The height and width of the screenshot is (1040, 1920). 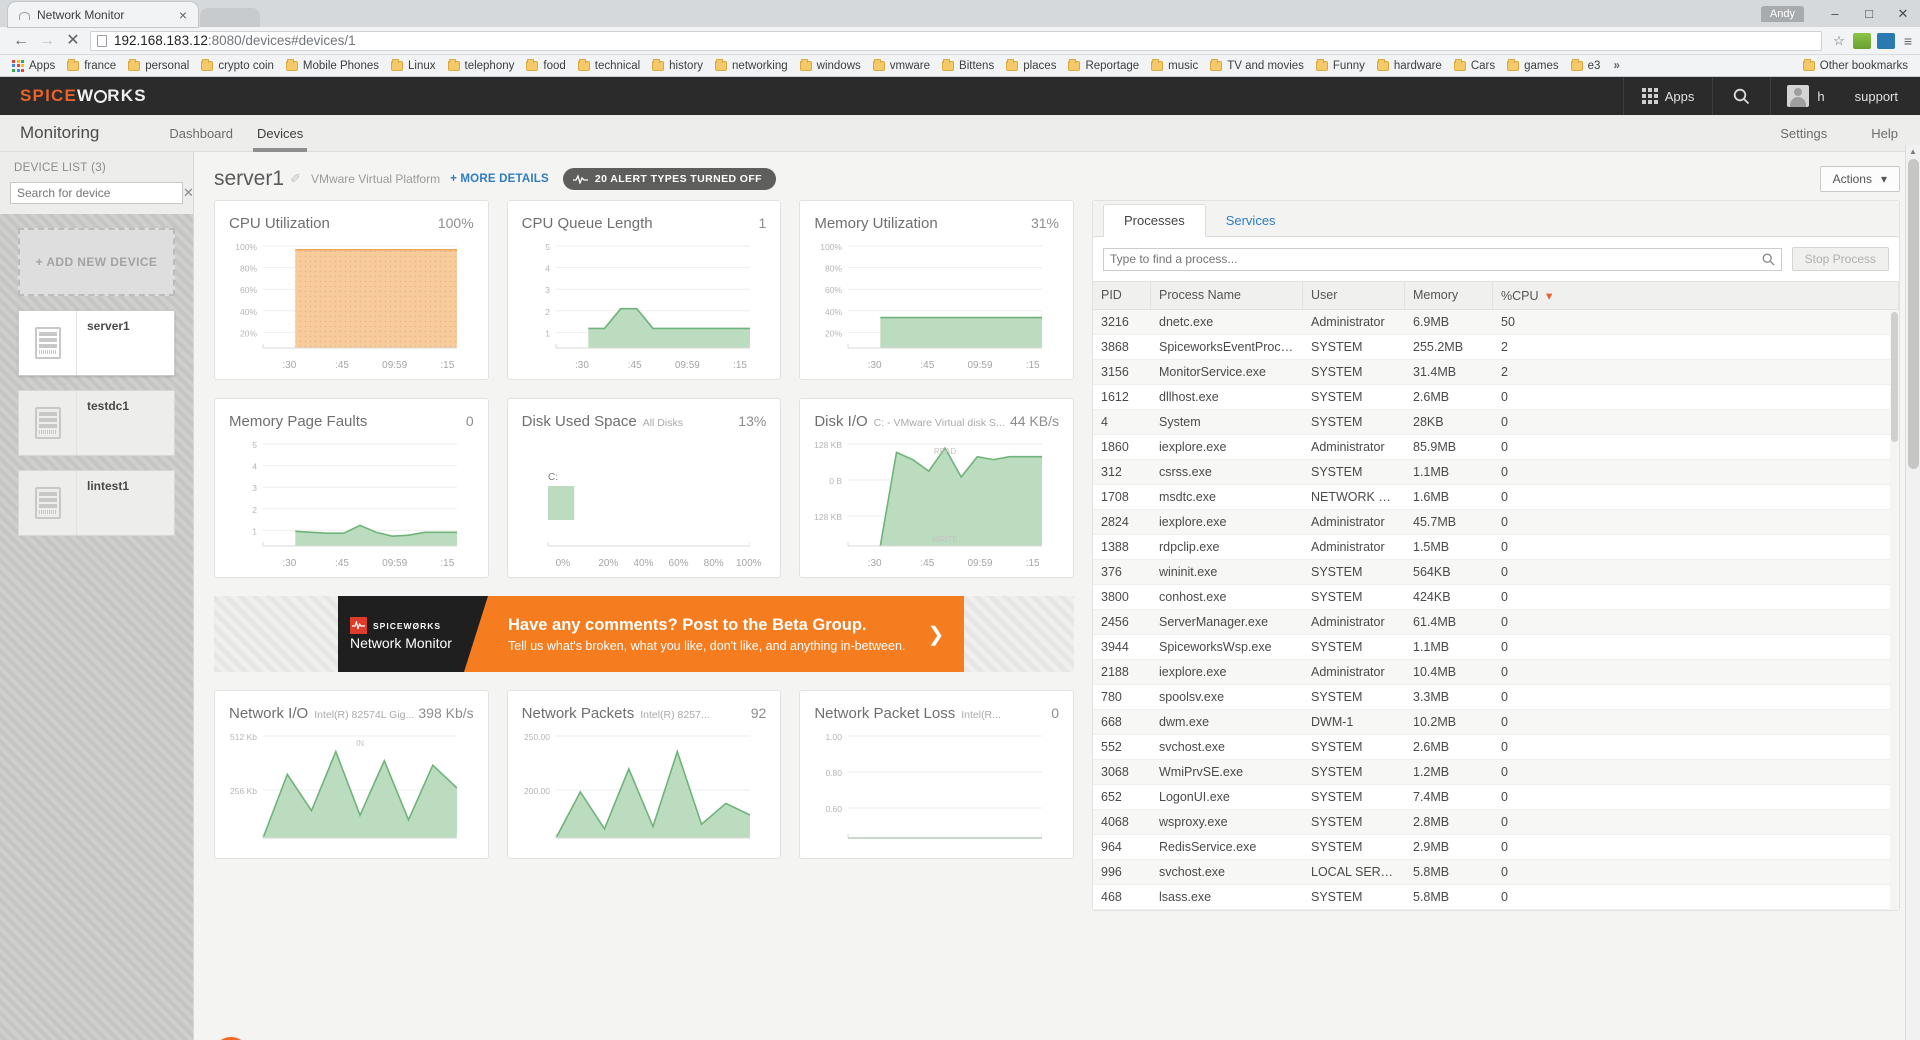 I want to click on tab-services: Services, so click(x=1251, y=220).